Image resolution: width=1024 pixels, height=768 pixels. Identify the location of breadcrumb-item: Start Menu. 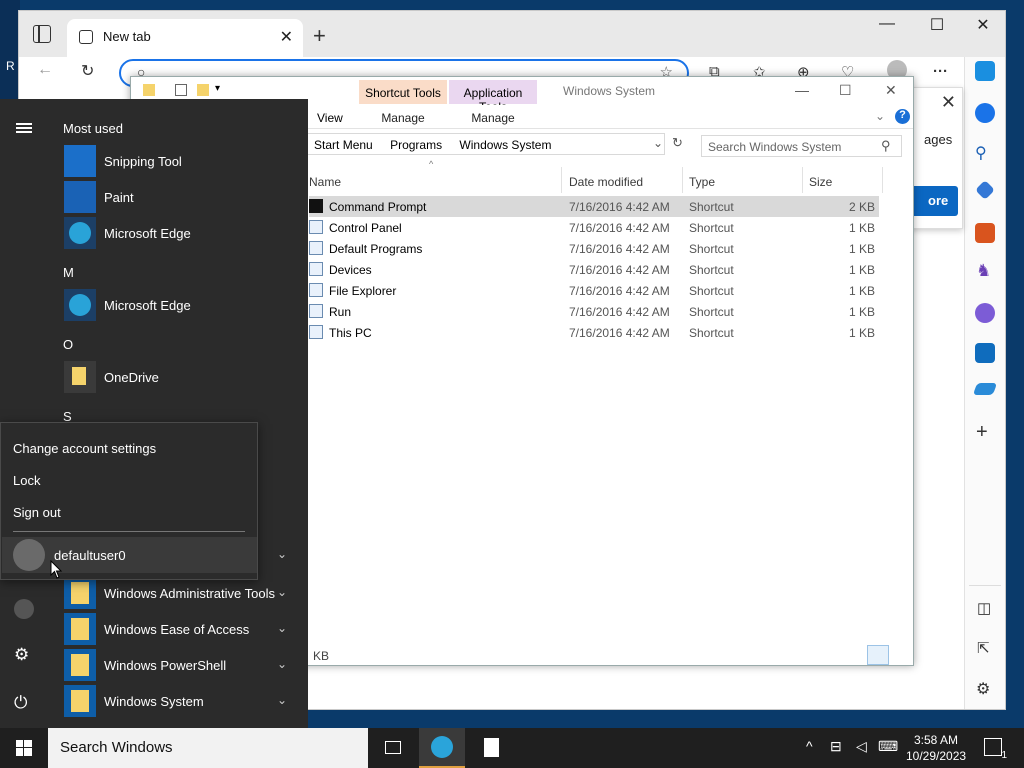
(343, 145).